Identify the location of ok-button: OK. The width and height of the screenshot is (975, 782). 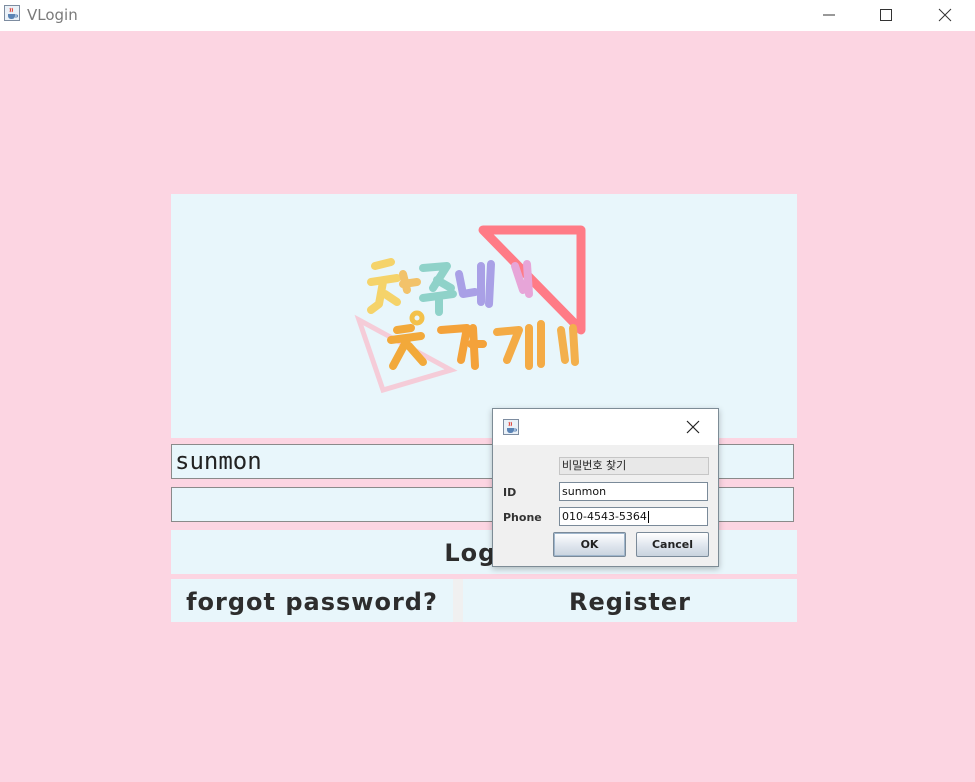
(589, 544).